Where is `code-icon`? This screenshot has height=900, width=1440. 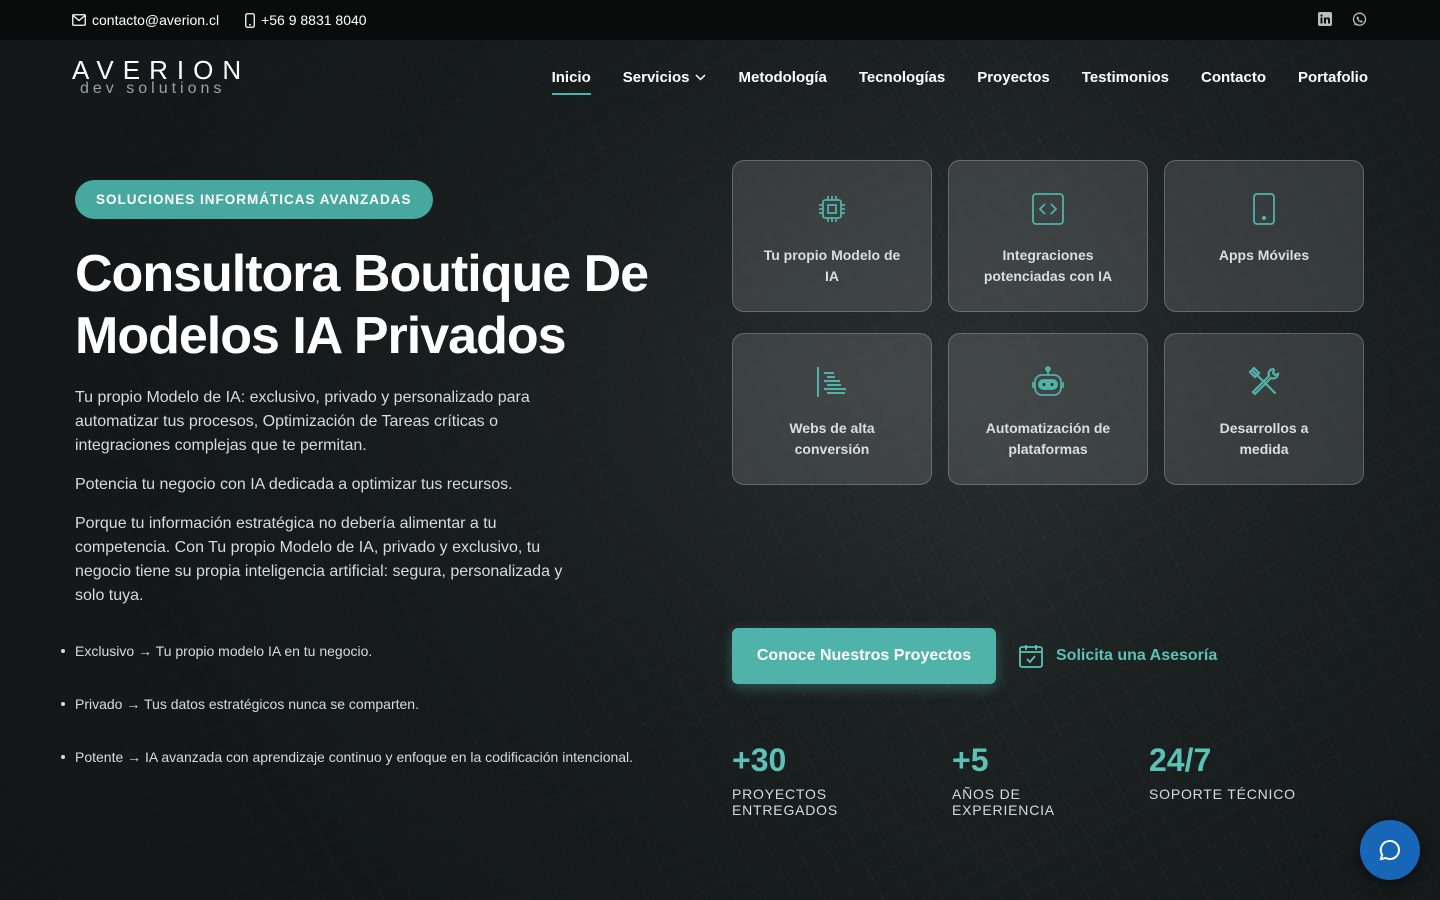 code-icon is located at coordinates (1048, 209).